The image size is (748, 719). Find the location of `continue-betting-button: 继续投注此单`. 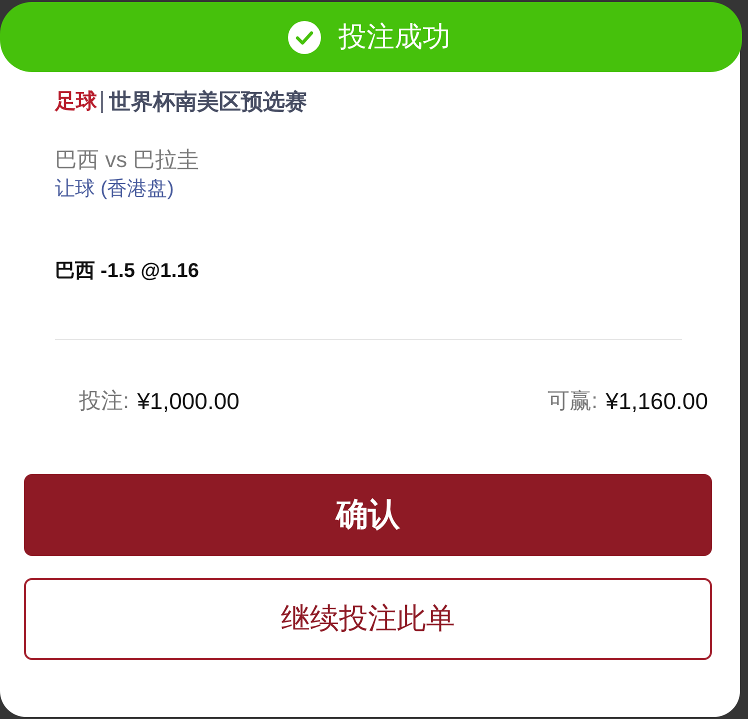

continue-betting-button: 继续投注此单 is located at coordinates (368, 619).